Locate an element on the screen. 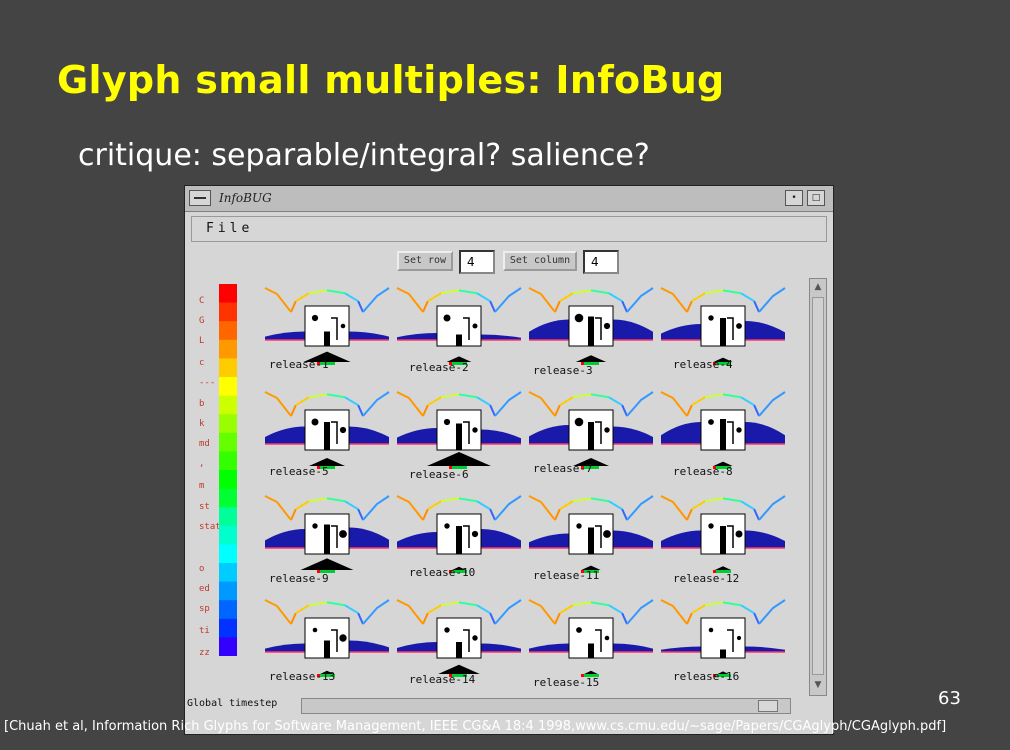 This screenshot has height=750, width=1010. legend-label: stat is located at coordinates (210, 527).